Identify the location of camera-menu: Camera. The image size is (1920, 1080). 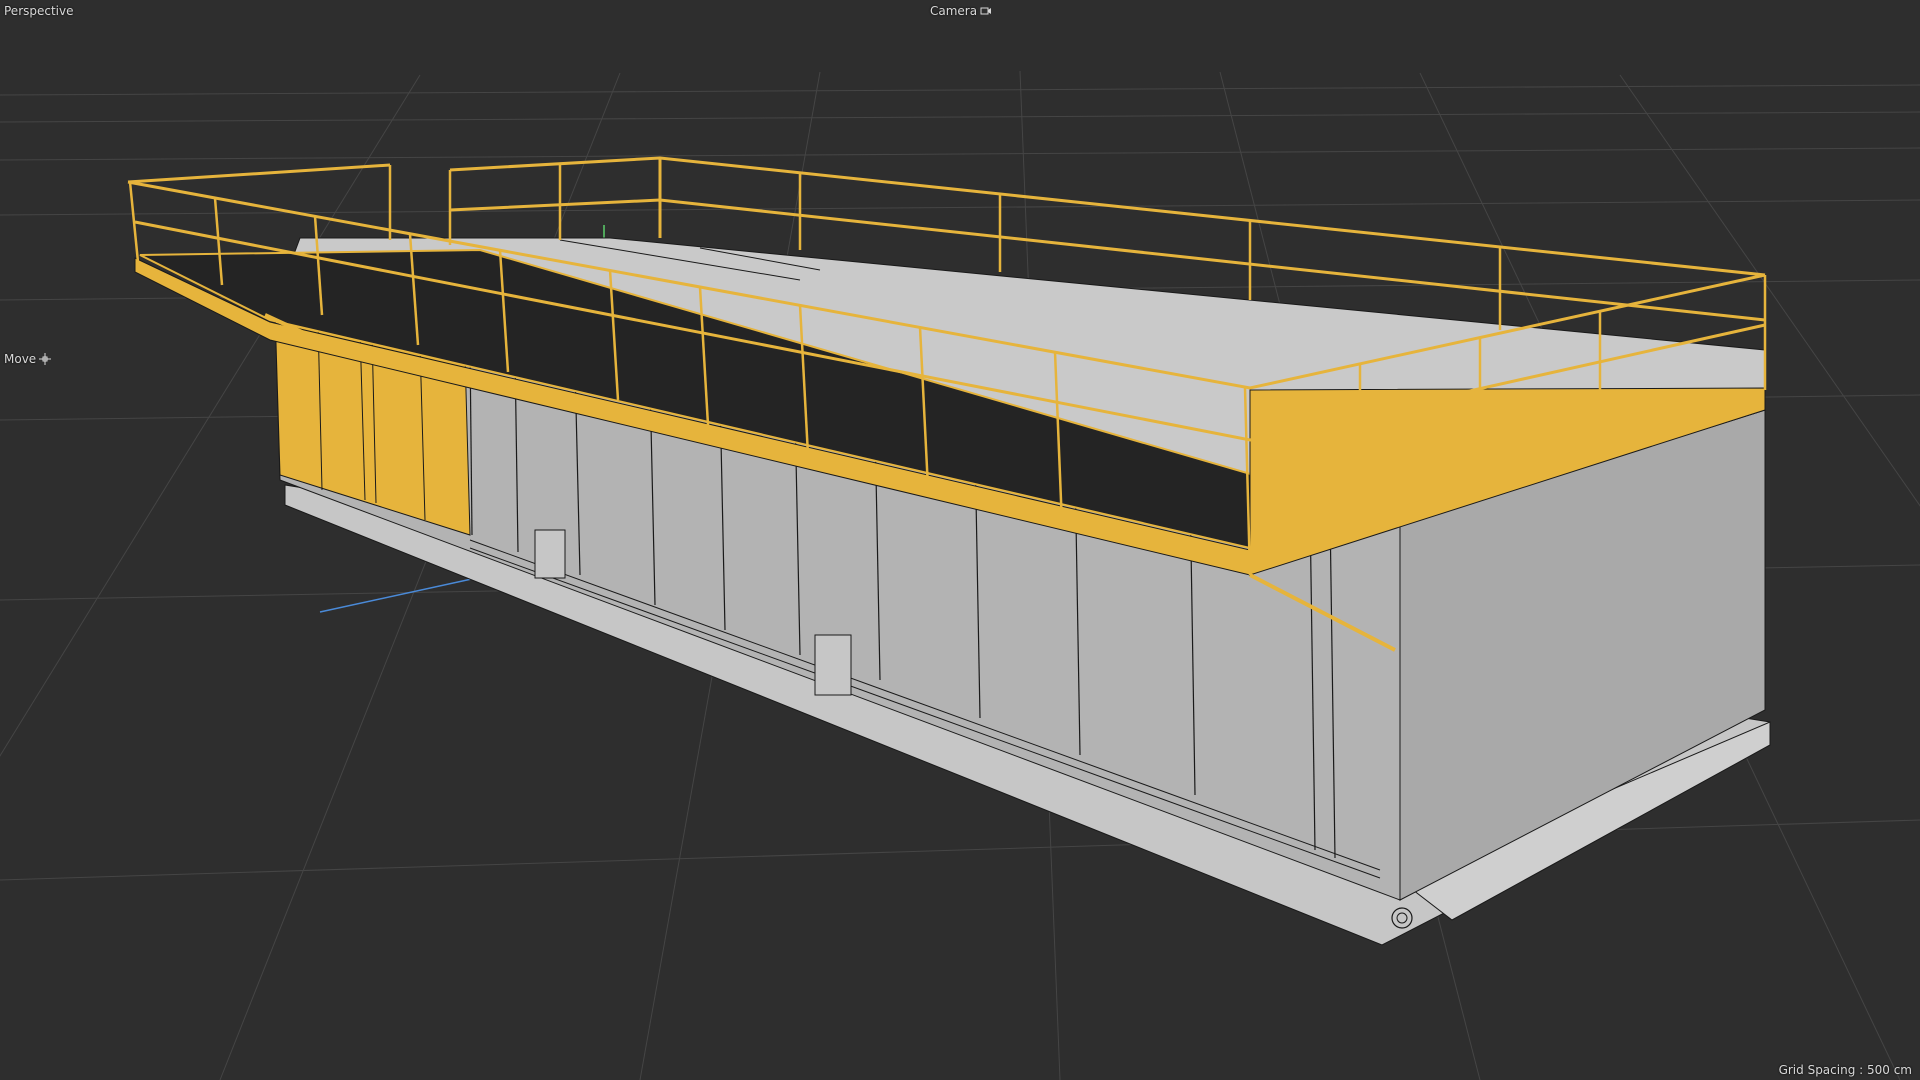
(961, 11).